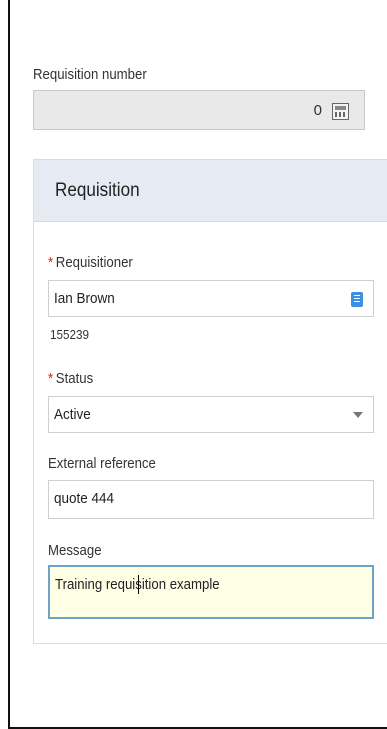 The height and width of the screenshot is (729, 387). I want to click on text-cursor, so click(138, 584).